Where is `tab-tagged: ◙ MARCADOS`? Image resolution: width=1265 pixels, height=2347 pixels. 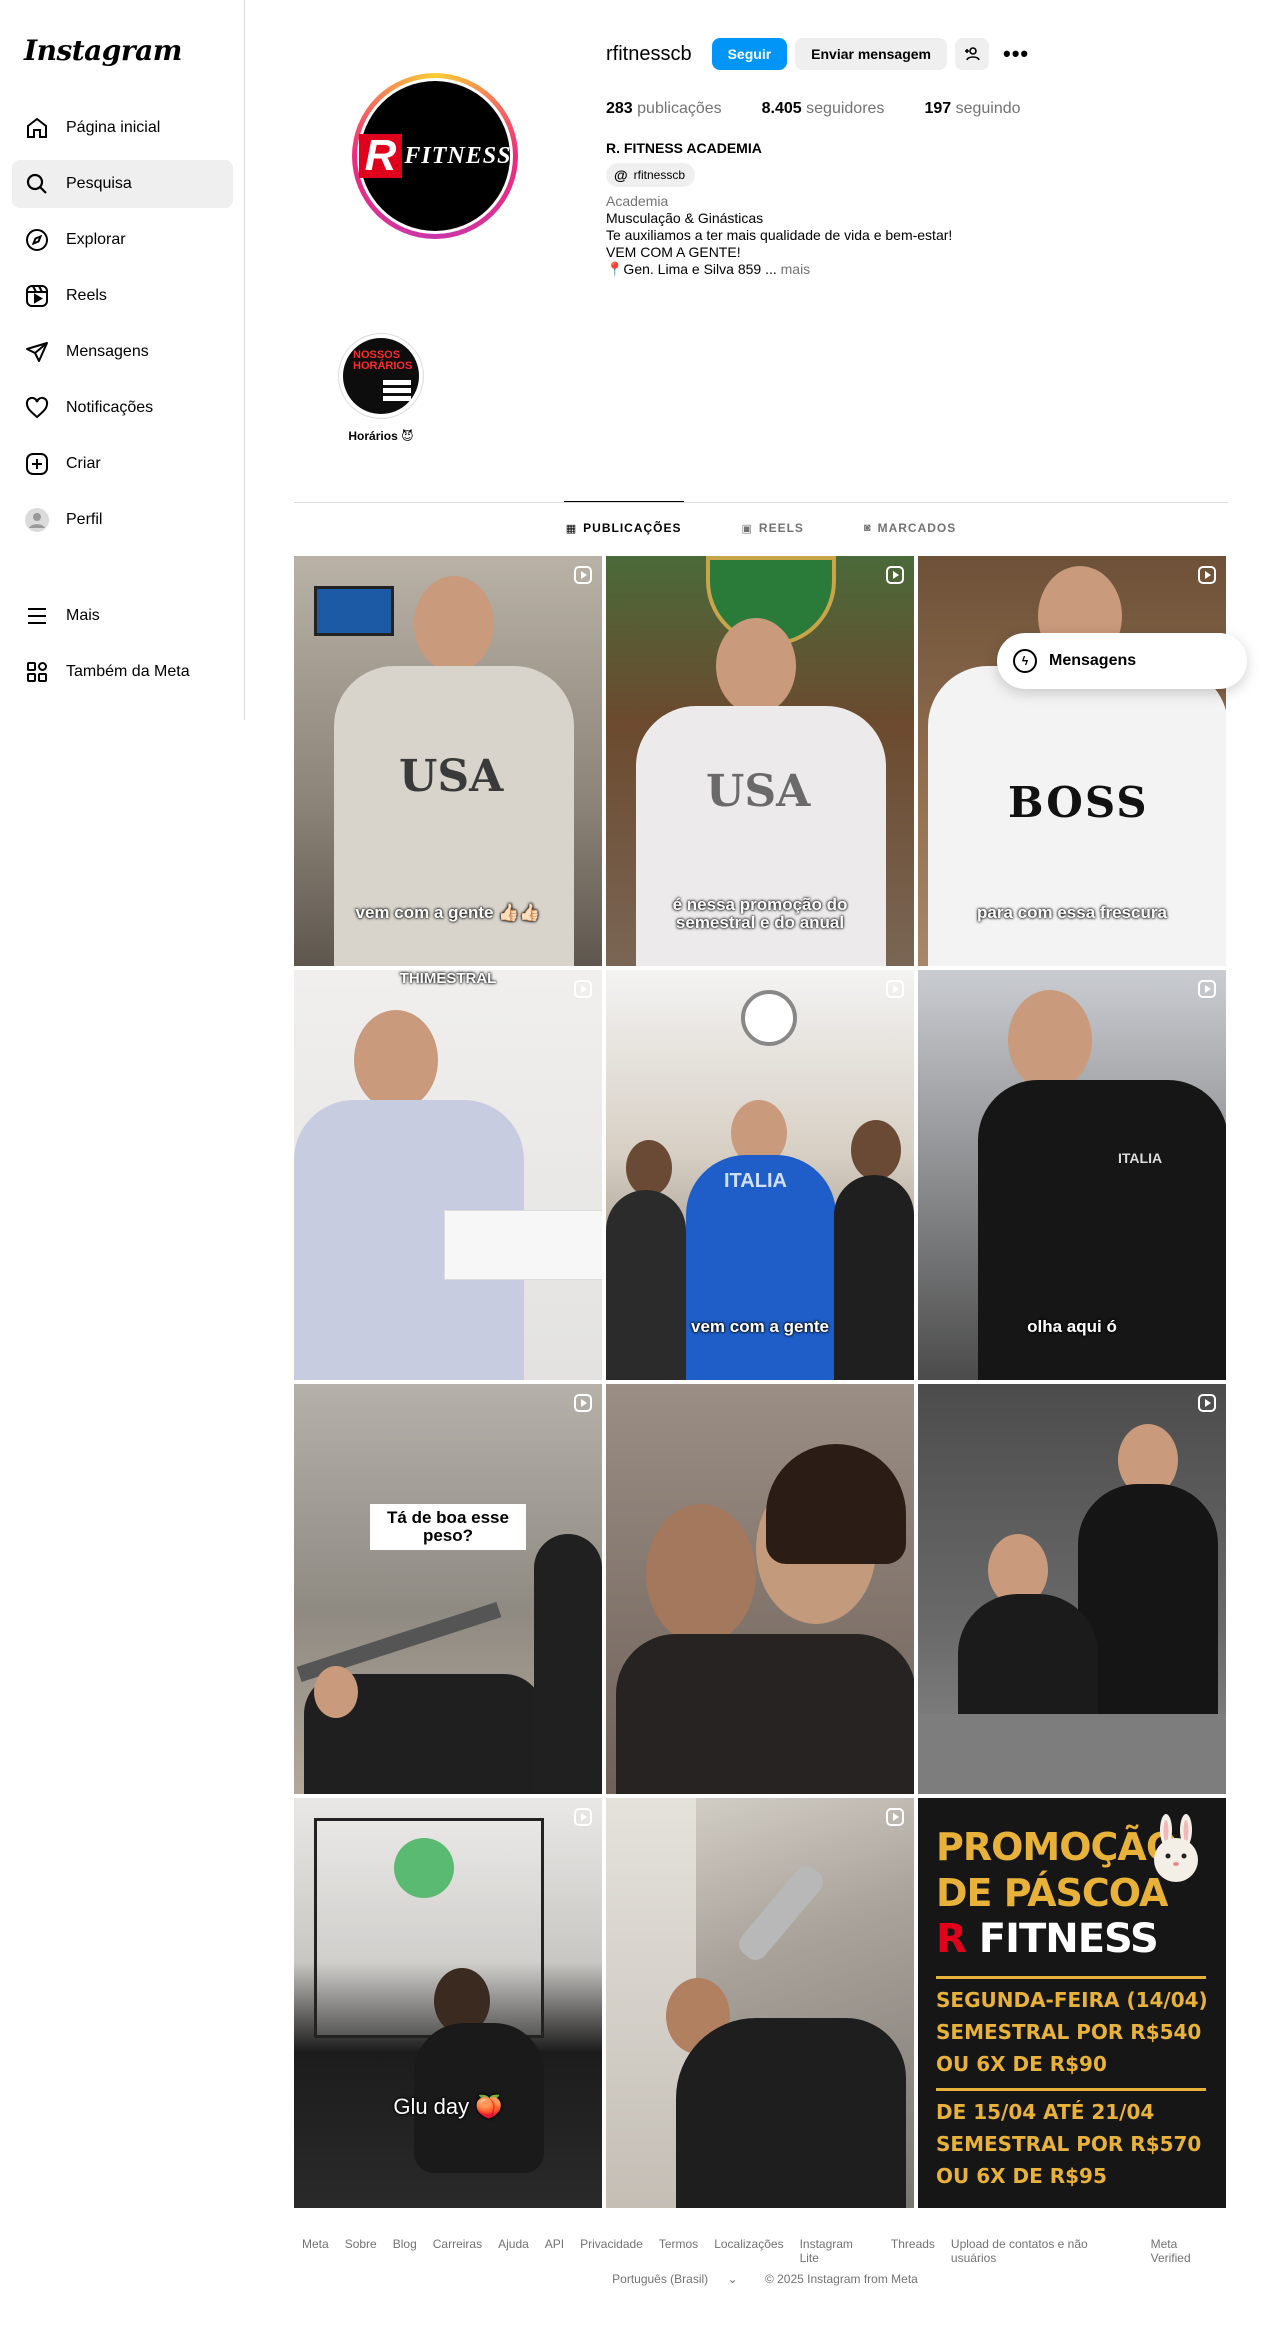
tab-tagged: ◙ MARCADOS is located at coordinates (910, 528).